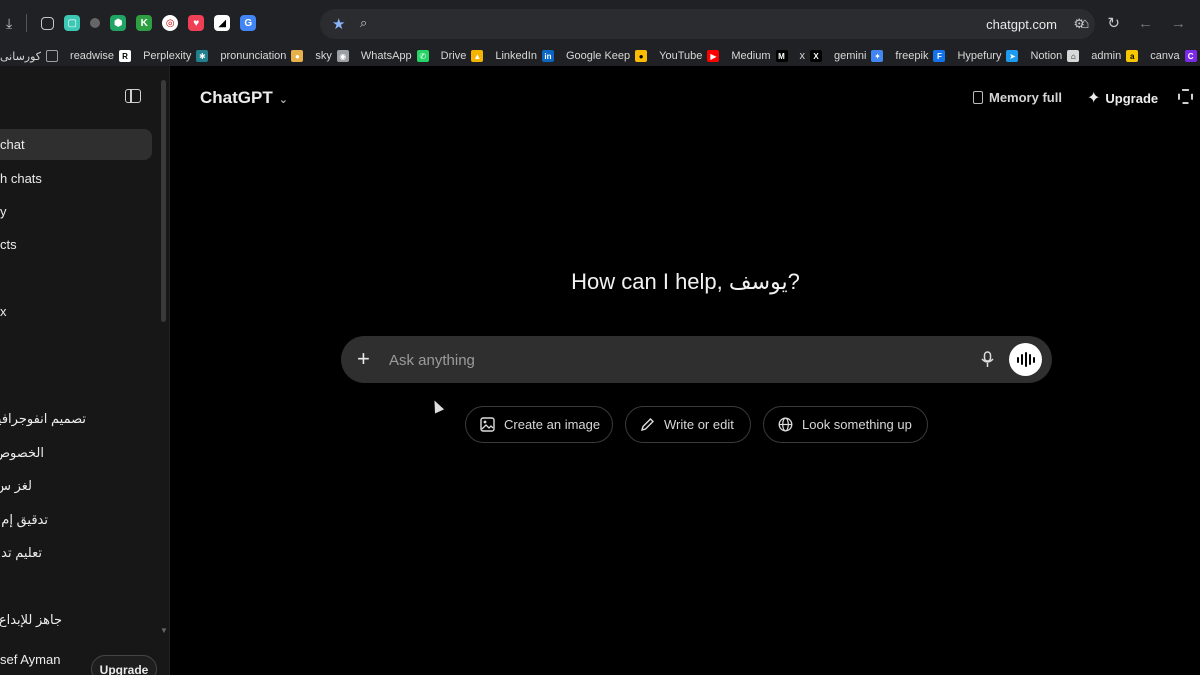 The width and height of the screenshot is (1200, 675). Describe the element at coordinates (811, 56) in the screenshot. I see `bookmark-item: xX` at that location.